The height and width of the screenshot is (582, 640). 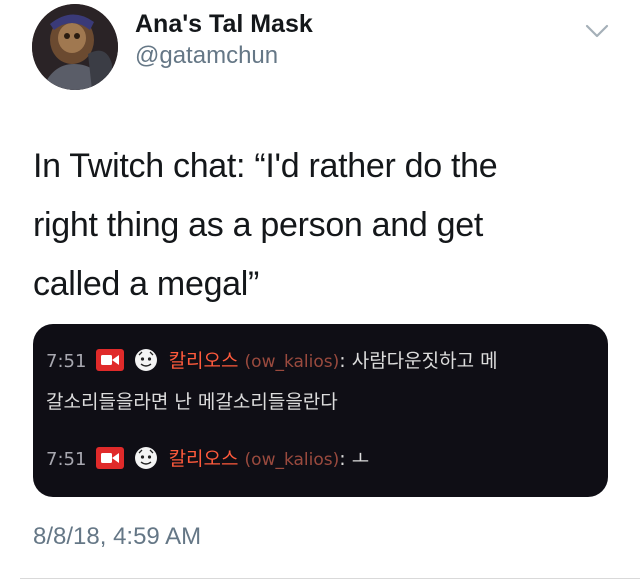 I want to click on tweet-text-line: In Twitch chat: “I'd rather do the, so click(x=265, y=166).